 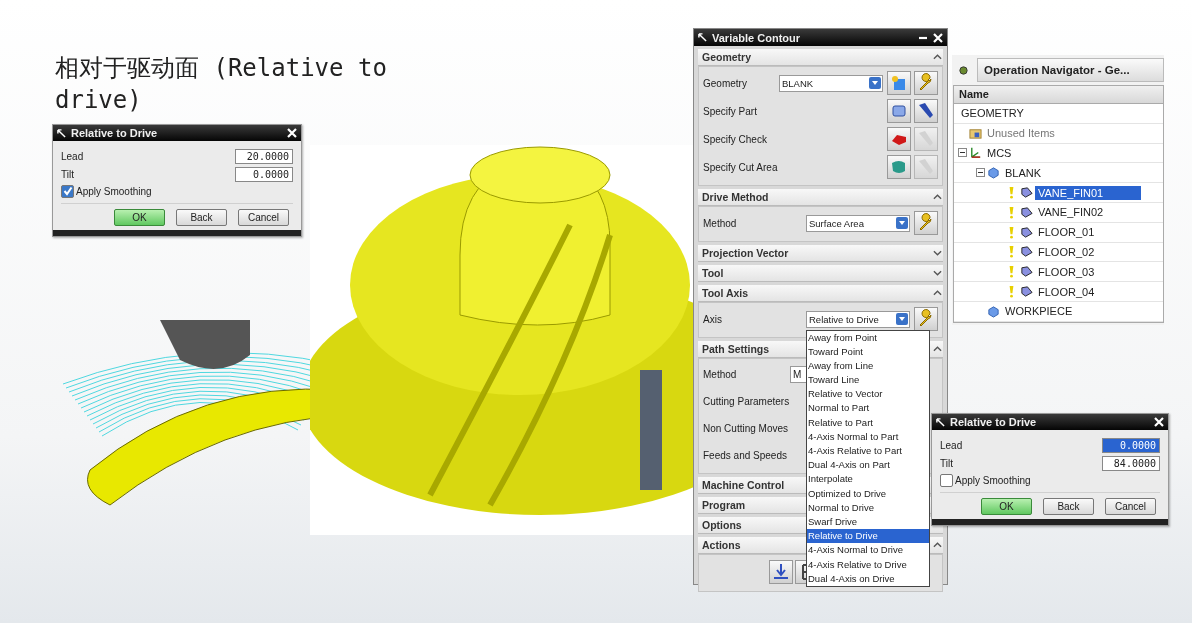 What do you see at coordinates (725, 83) in the screenshot?
I see `row-label: Geometry` at bounding box center [725, 83].